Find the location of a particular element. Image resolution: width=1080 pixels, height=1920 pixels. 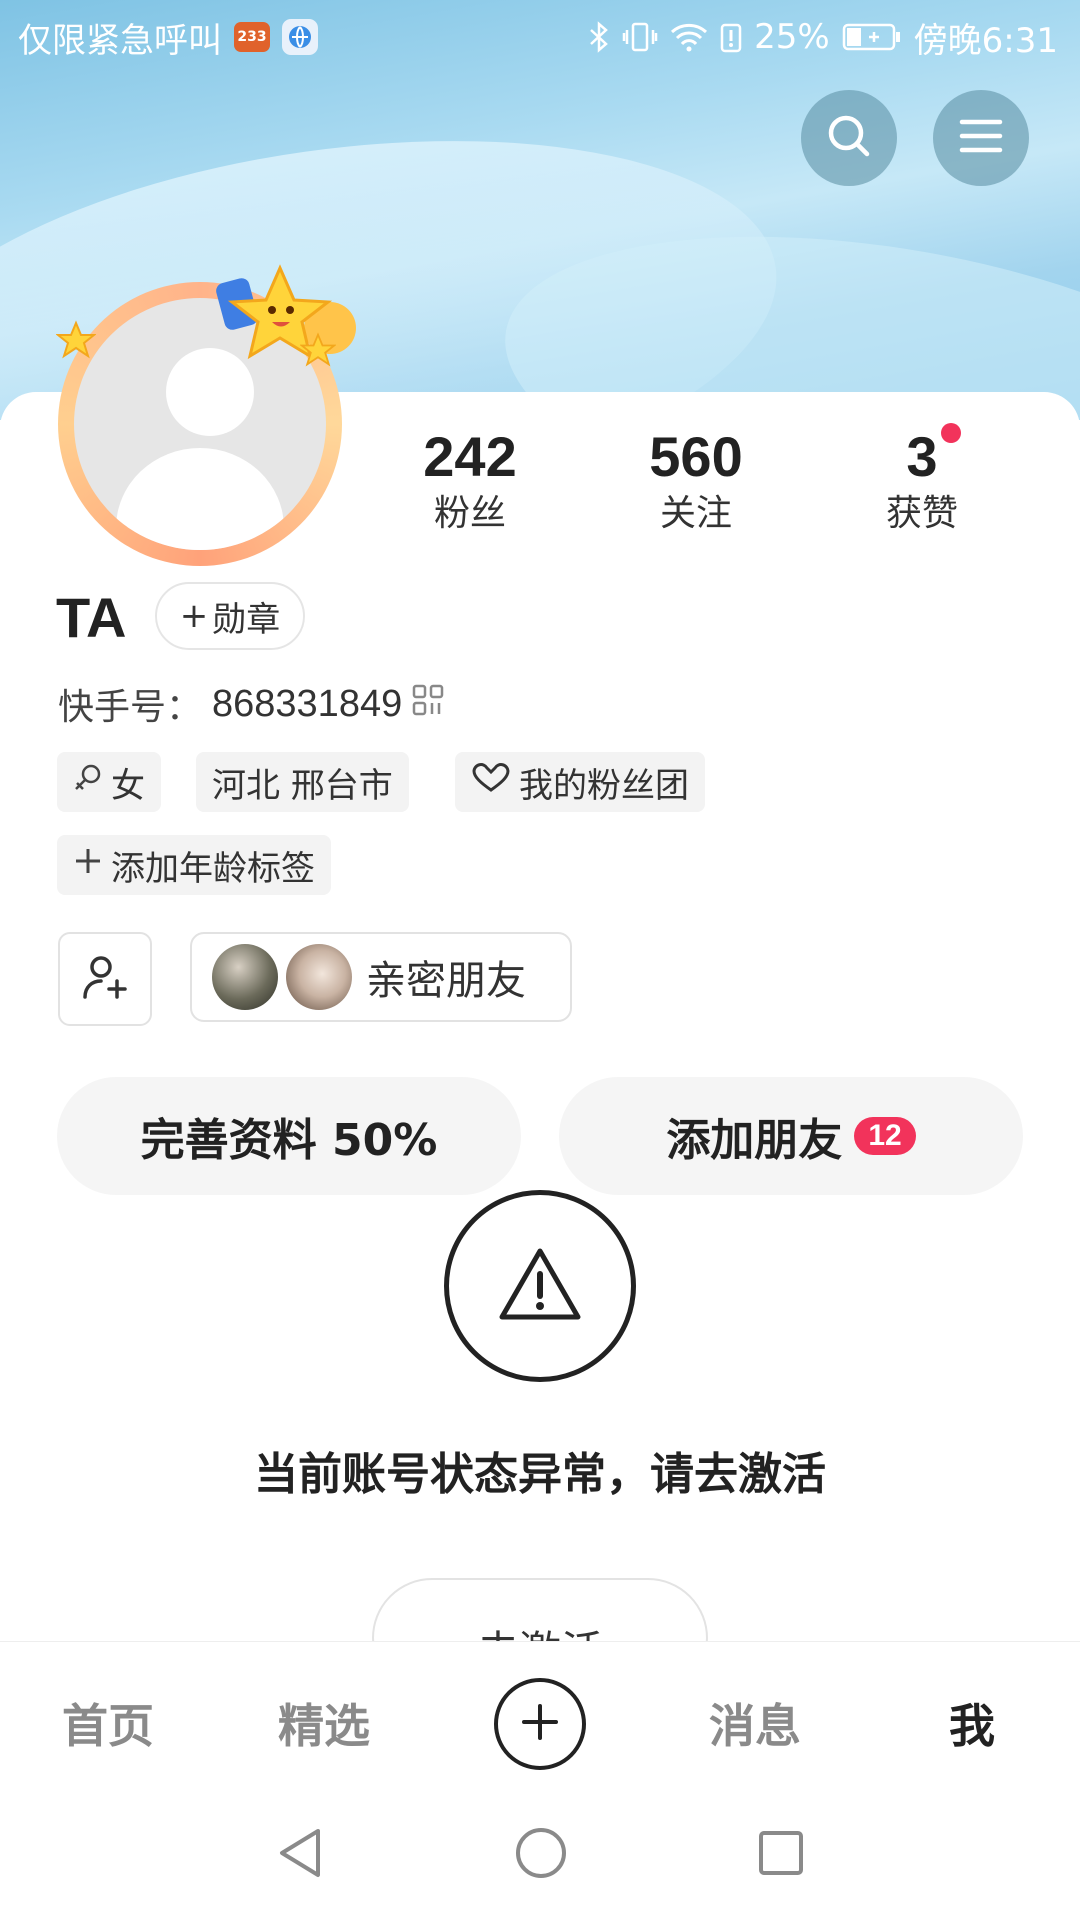

account-status-message: 当前账号状态异常，请去激活 is located at coordinates (540, 1474).